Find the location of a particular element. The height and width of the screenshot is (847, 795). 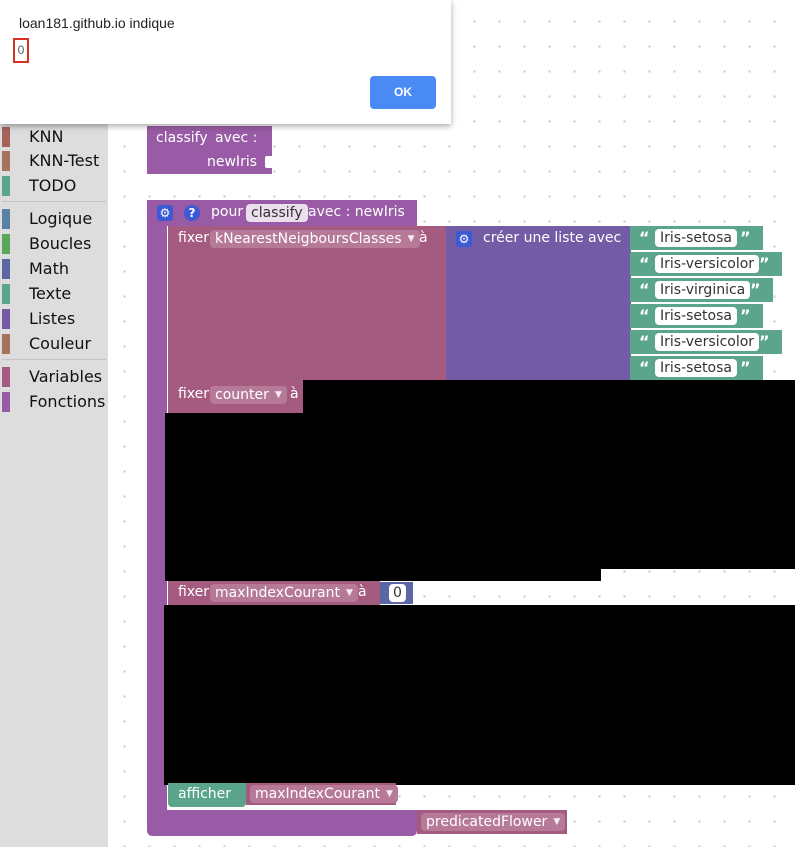

category-label: Math is located at coordinates (49, 268).